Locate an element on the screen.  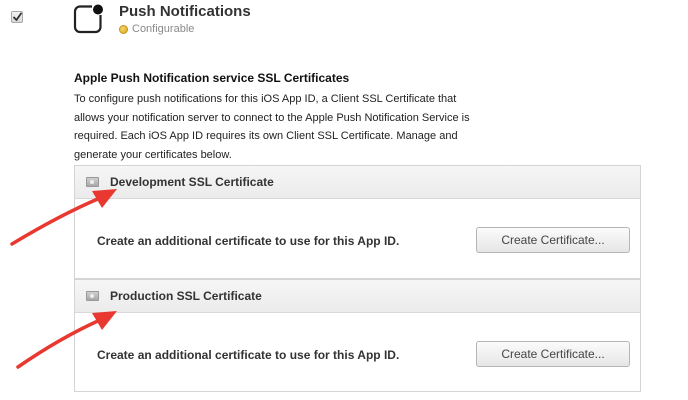
production-certificate-title: Production SSL Certificate is located at coordinates (186, 296).